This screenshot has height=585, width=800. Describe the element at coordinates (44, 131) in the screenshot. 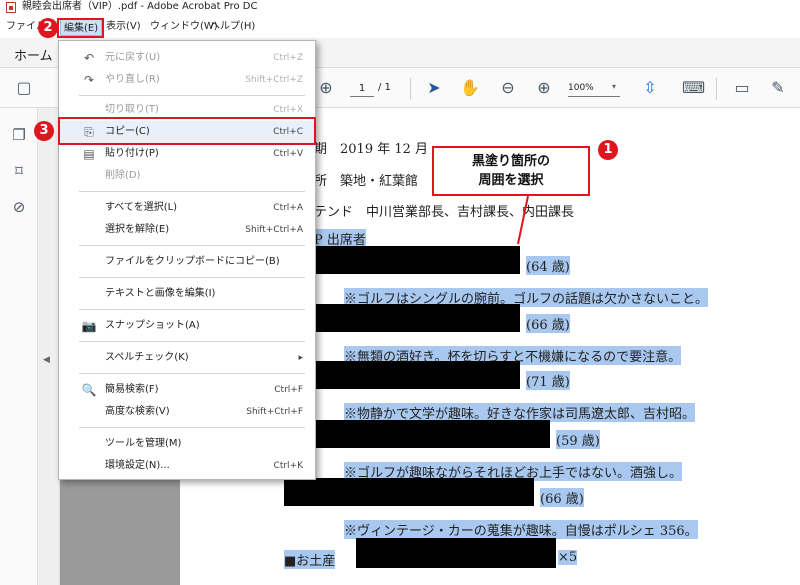

I see `step-badge-3: 3` at that location.